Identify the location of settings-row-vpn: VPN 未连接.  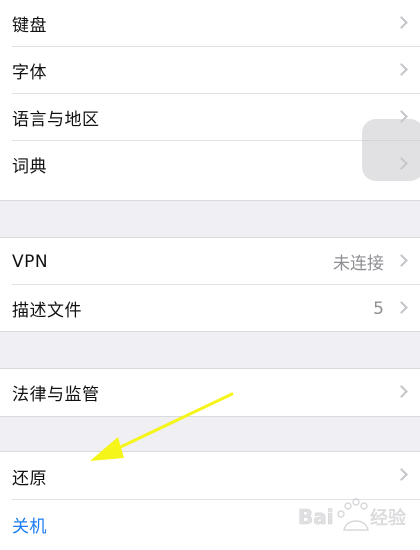
(210, 261).